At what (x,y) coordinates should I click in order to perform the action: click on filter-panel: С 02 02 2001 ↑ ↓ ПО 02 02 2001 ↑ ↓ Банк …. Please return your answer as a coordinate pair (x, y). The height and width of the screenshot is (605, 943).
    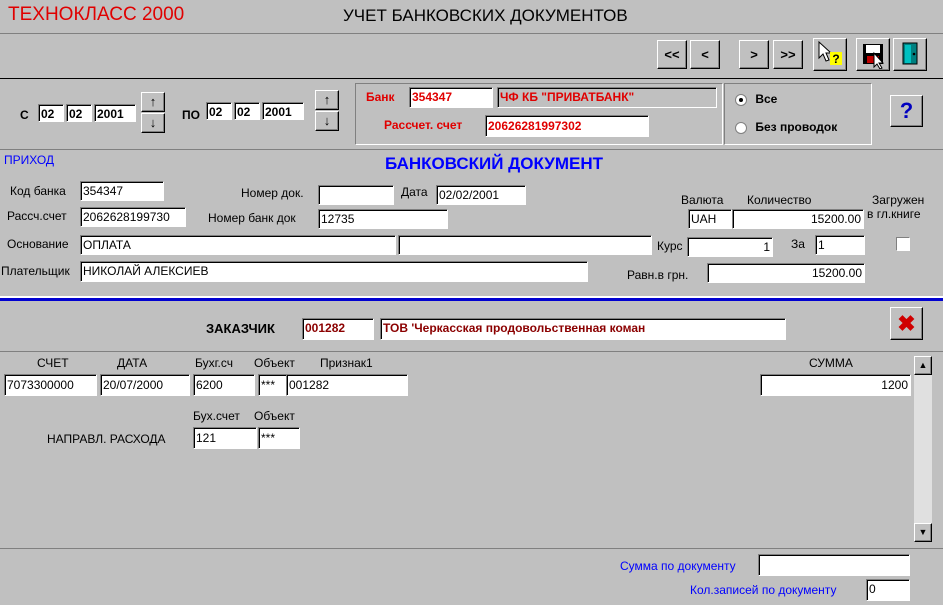
    Looking at the image, I should click on (471, 114).